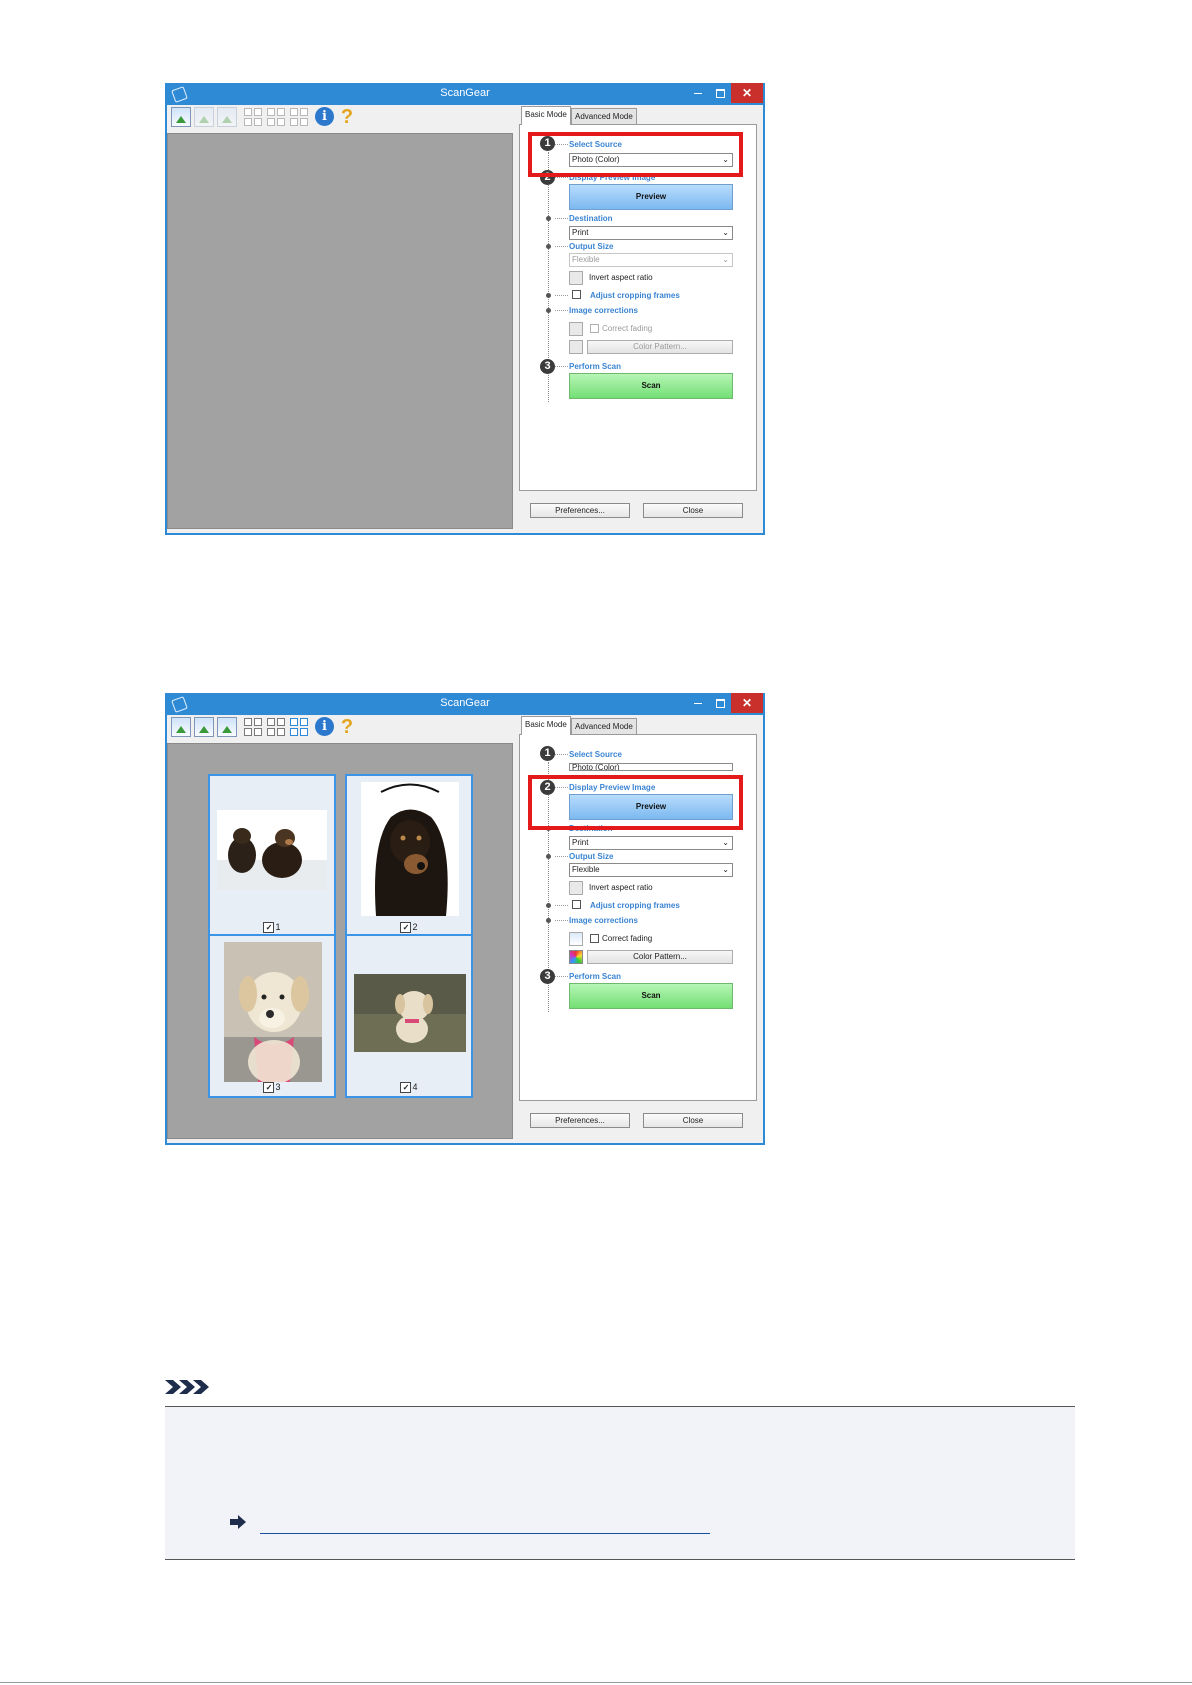 The image size is (1192, 1685). I want to click on correct-fading-label: Correct fading, so click(627, 328).